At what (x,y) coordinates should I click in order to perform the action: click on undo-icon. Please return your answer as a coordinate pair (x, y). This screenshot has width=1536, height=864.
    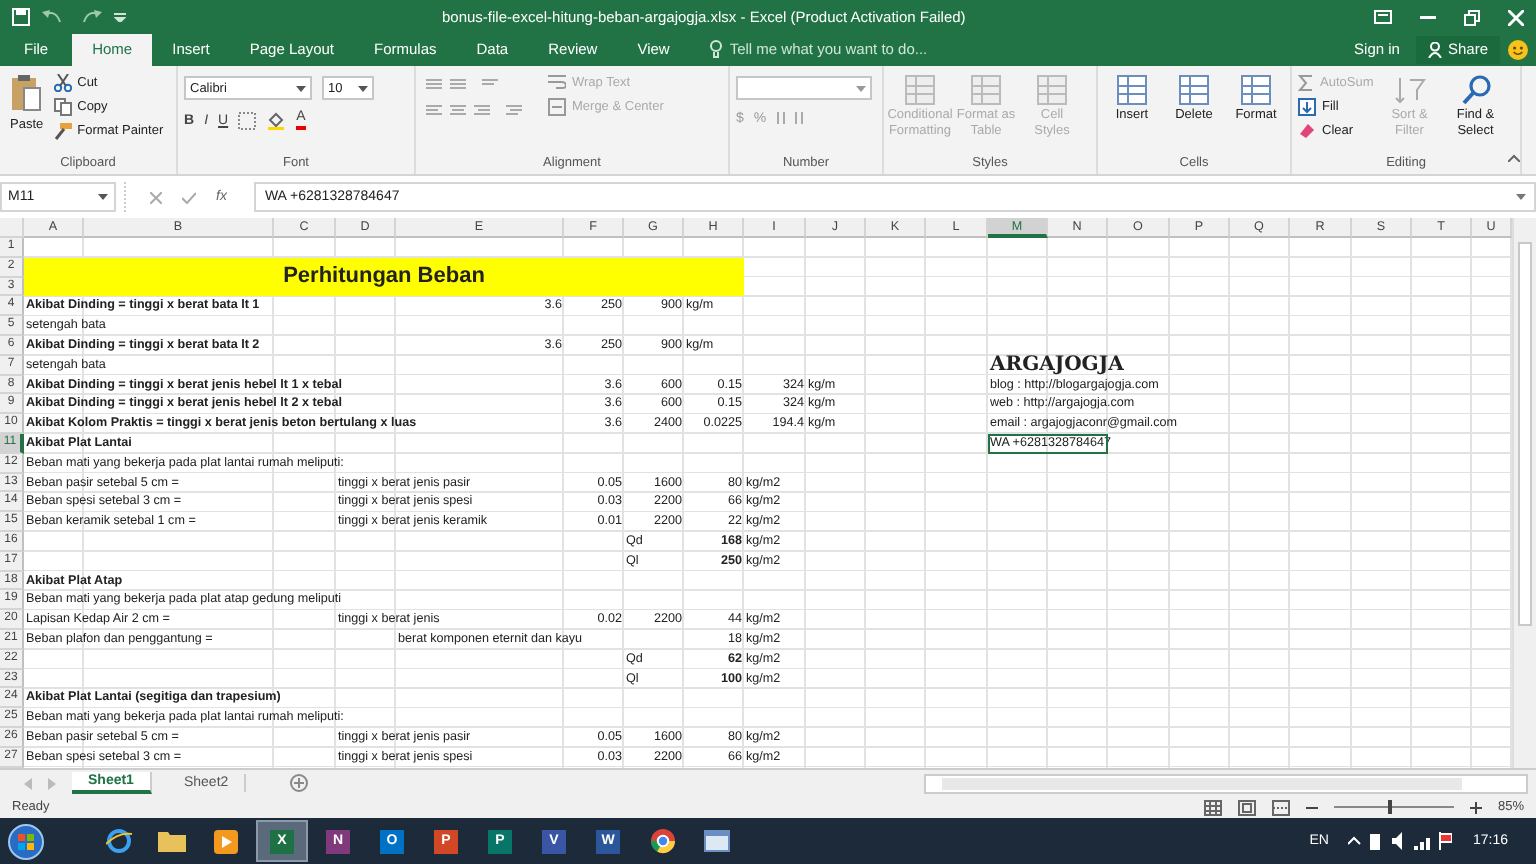
    Looking at the image, I should click on (54, 17).